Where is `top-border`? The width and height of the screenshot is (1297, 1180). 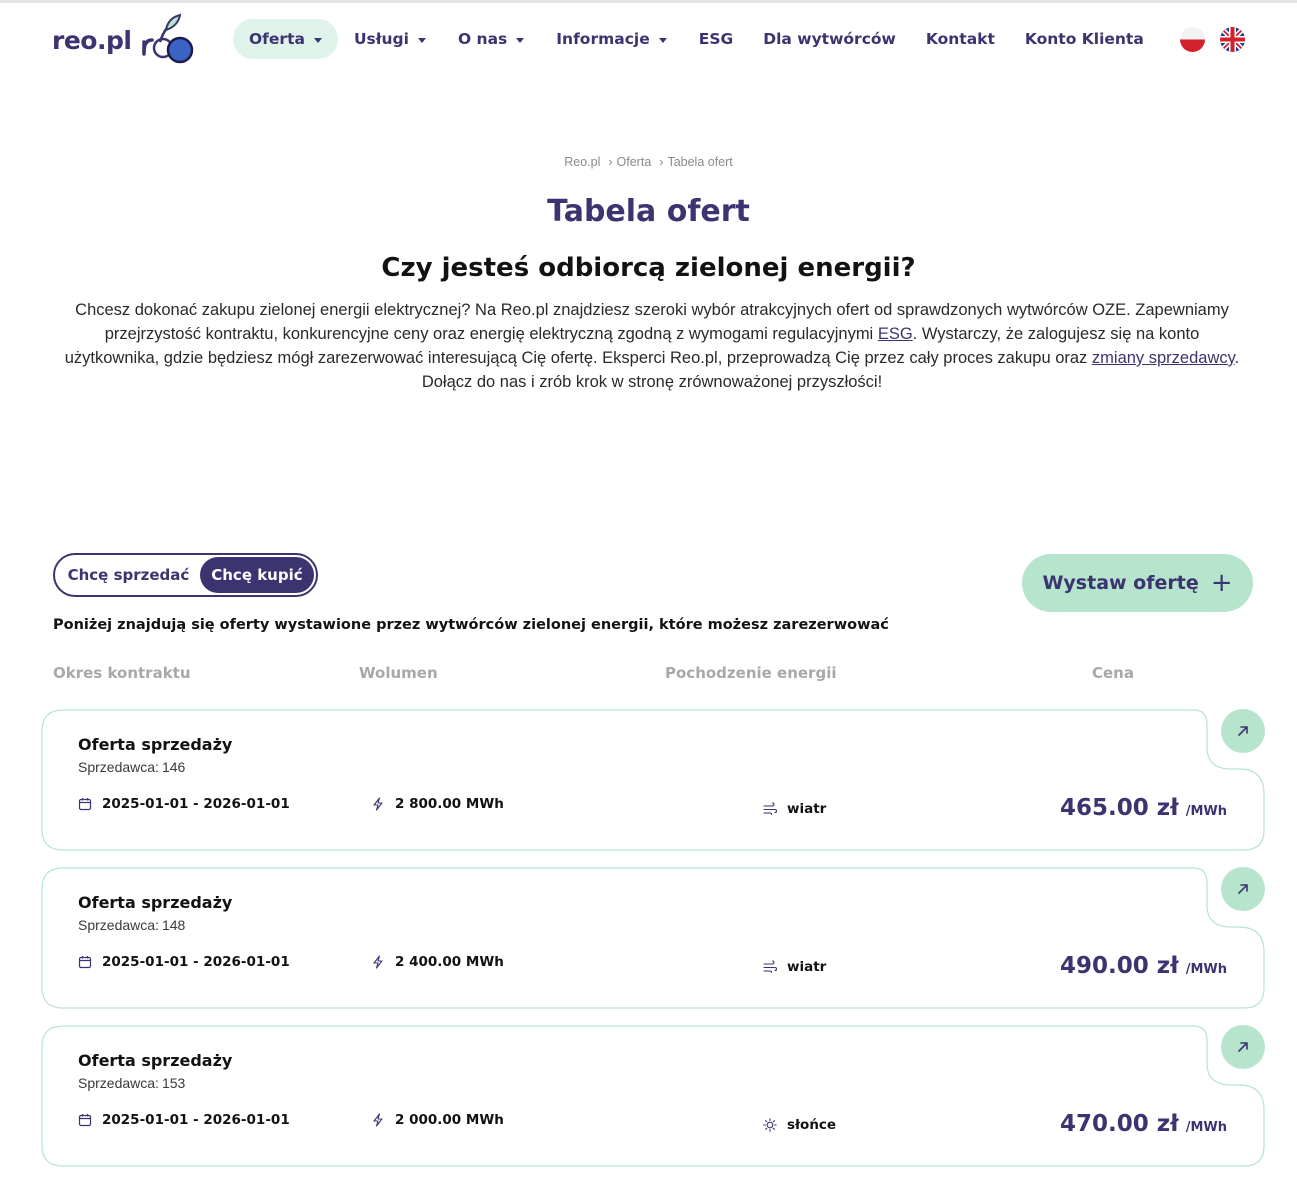
top-border is located at coordinates (648, 1).